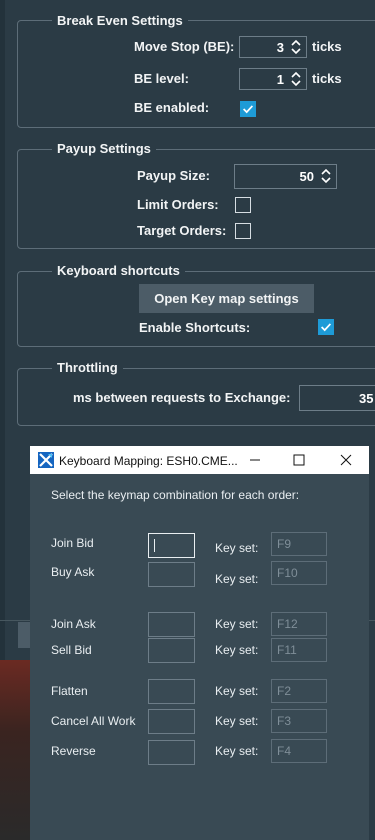 This screenshot has height=840, width=375. I want to click on move-stop-value: 3, so click(280, 47).